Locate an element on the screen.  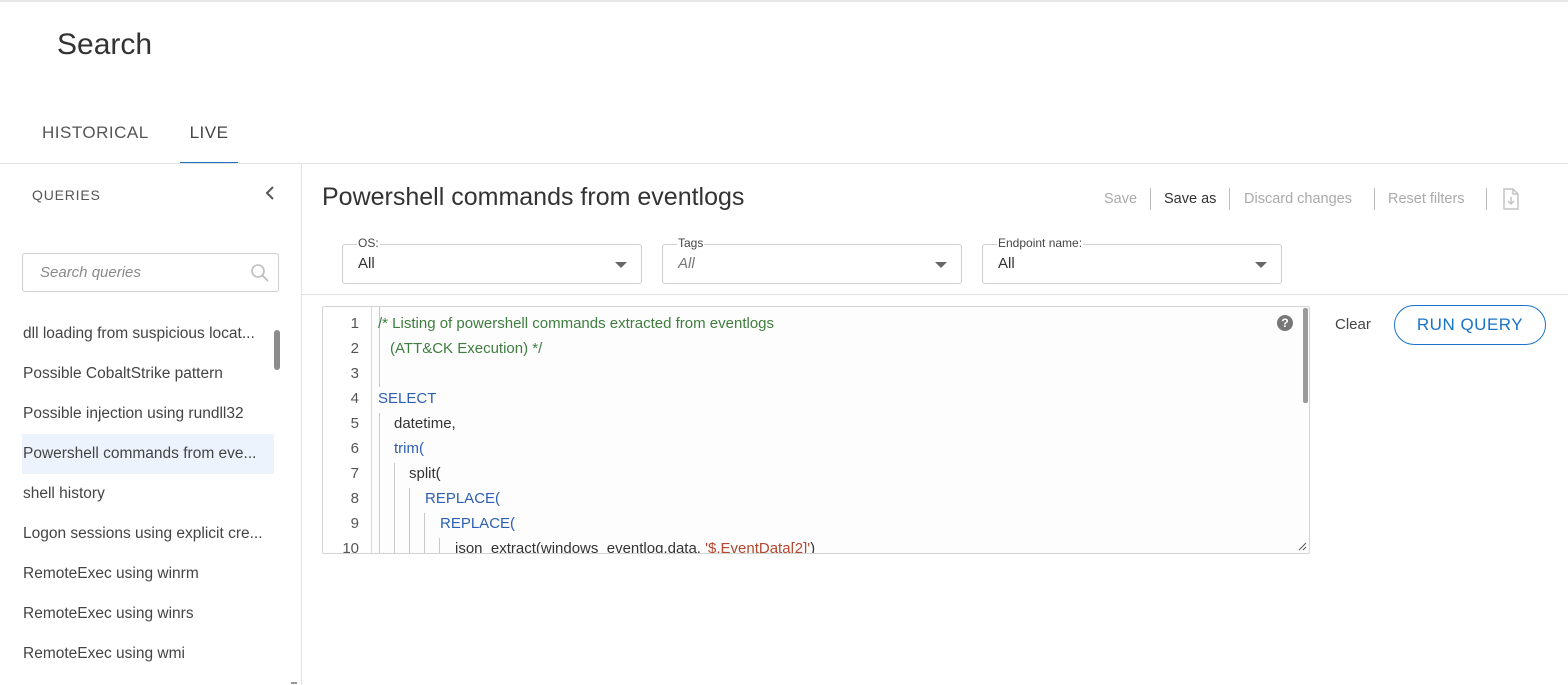
query-title: Powershell commands from eventlogs is located at coordinates (533, 197).